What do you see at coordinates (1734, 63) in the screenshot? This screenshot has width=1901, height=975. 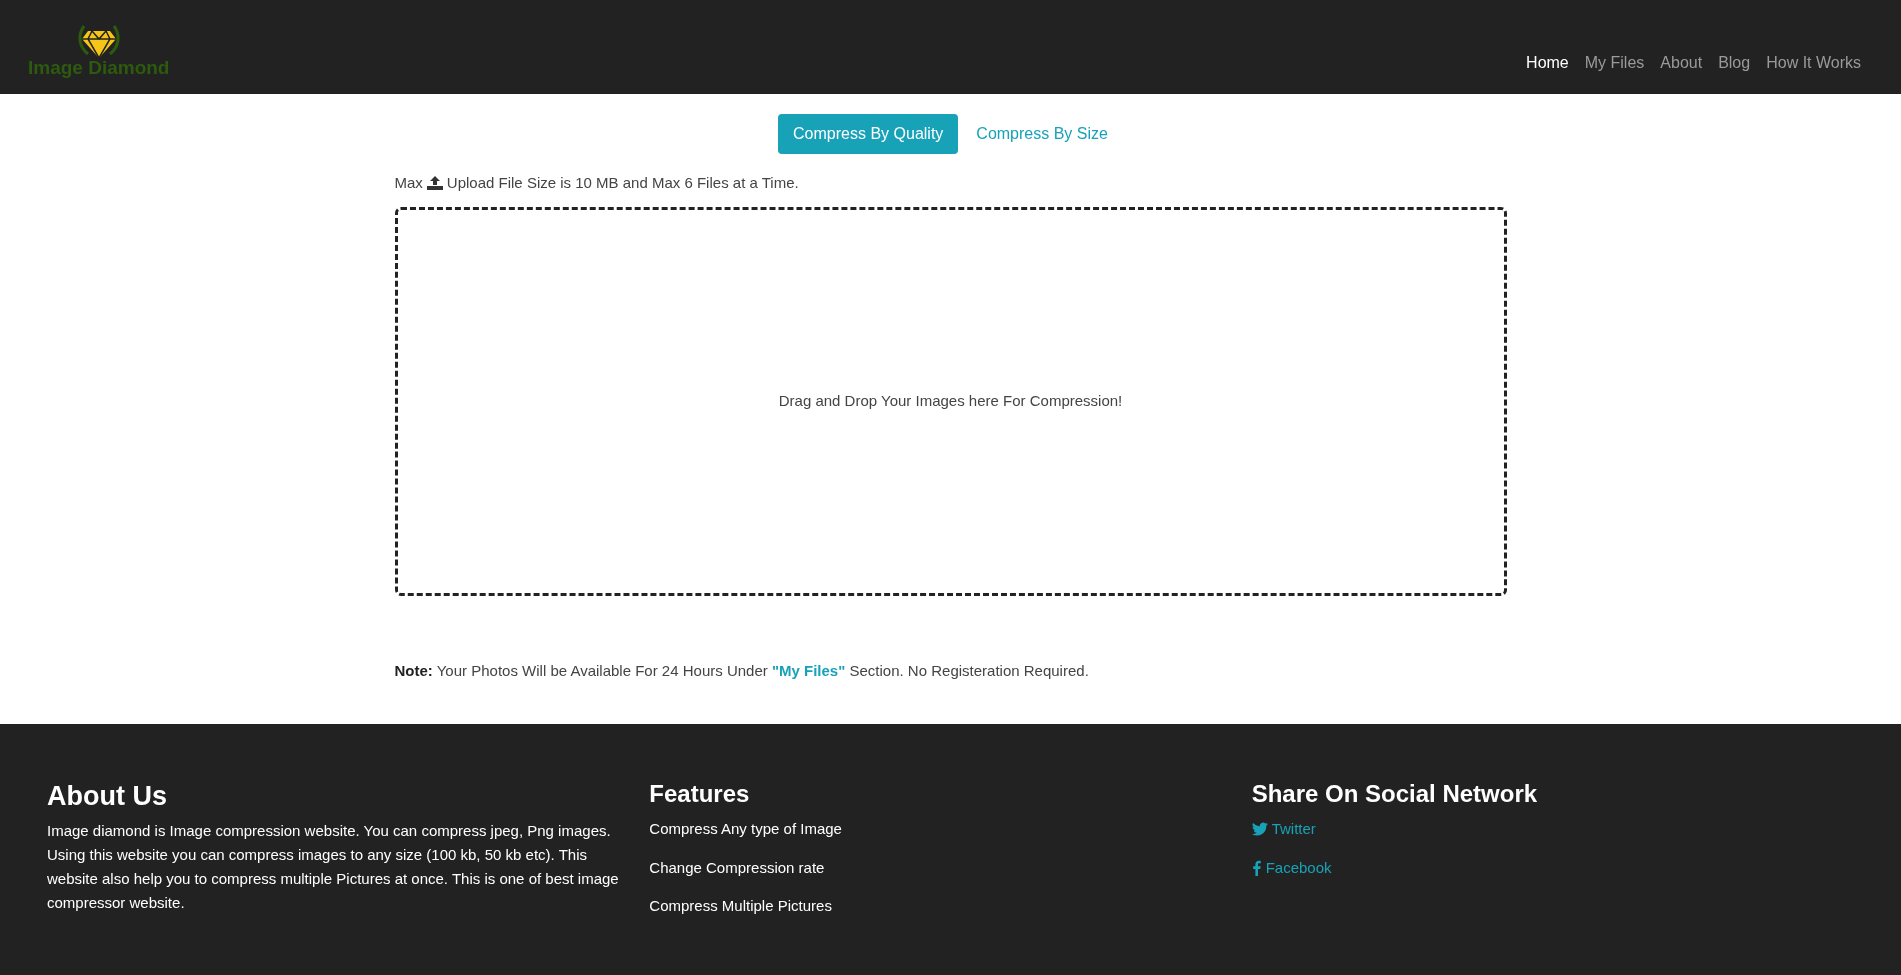 I see `nav-link: Blog` at bounding box center [1734, 63].